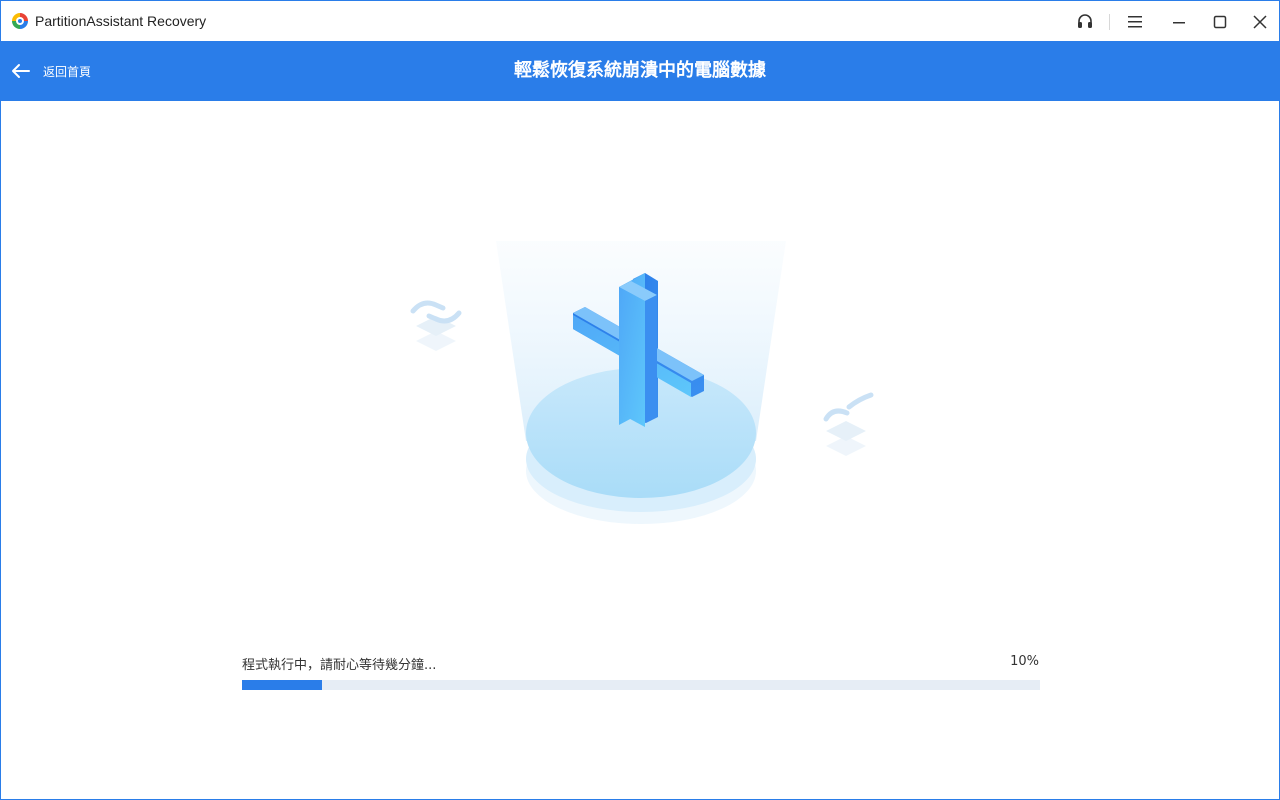 The image size is (1280, 800). I want to click on progress-bar-fill, so click(282, 685).